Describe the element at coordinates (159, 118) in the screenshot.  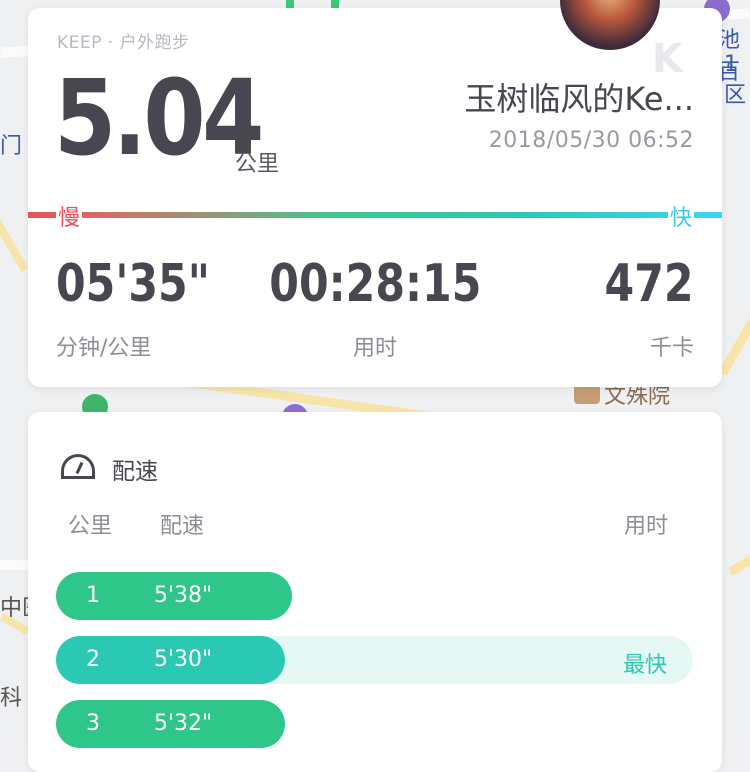
I see `distance-value: 5.04` at that location.